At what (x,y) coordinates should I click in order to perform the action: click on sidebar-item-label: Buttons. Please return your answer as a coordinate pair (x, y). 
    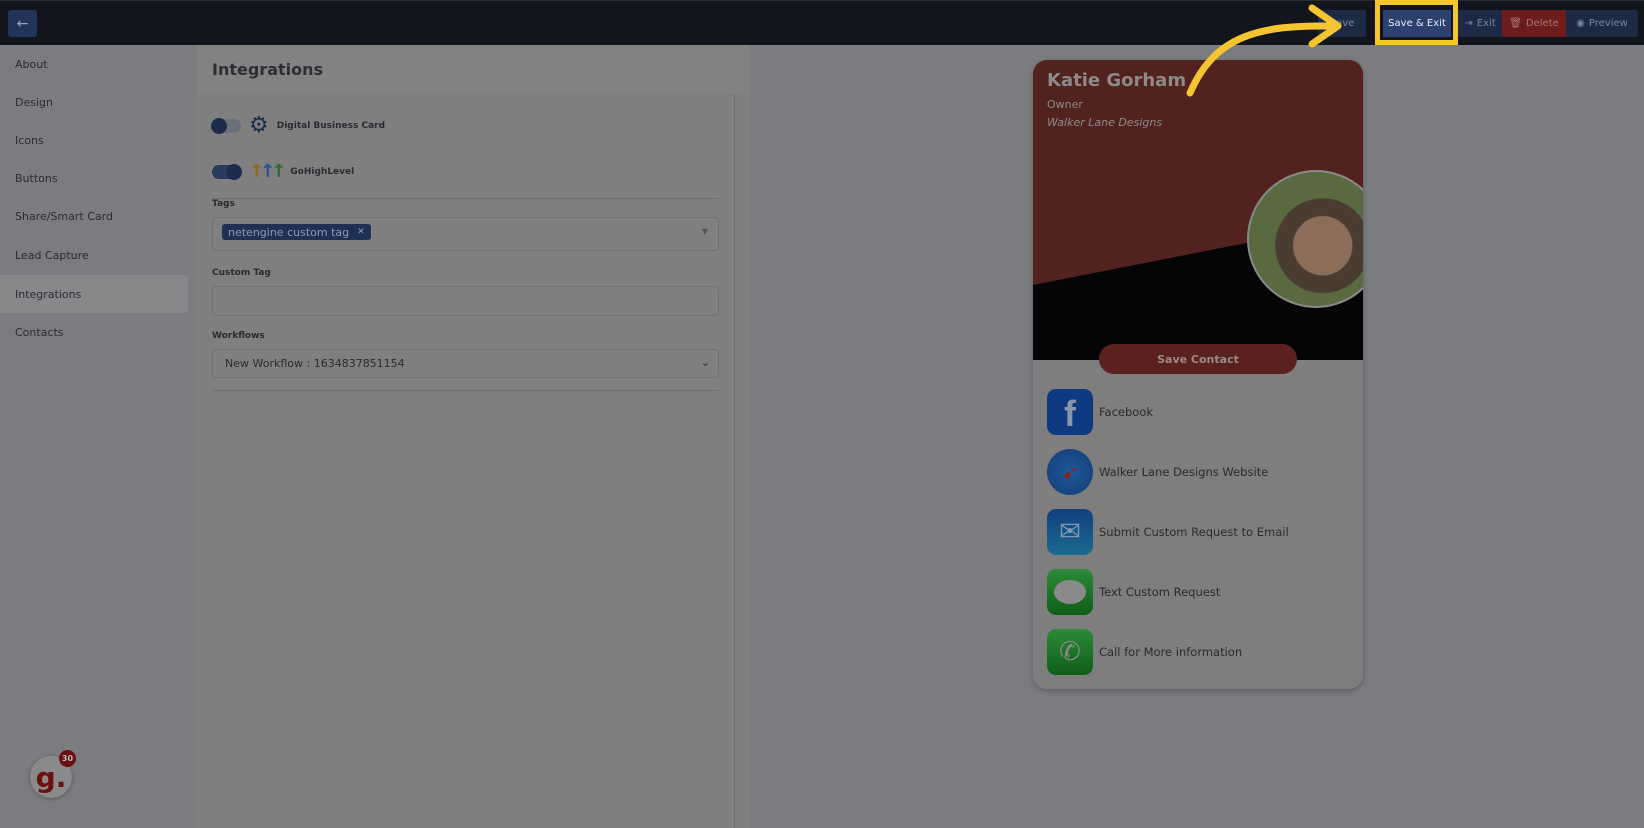
    Looking at the image, I should click on (36, 178).